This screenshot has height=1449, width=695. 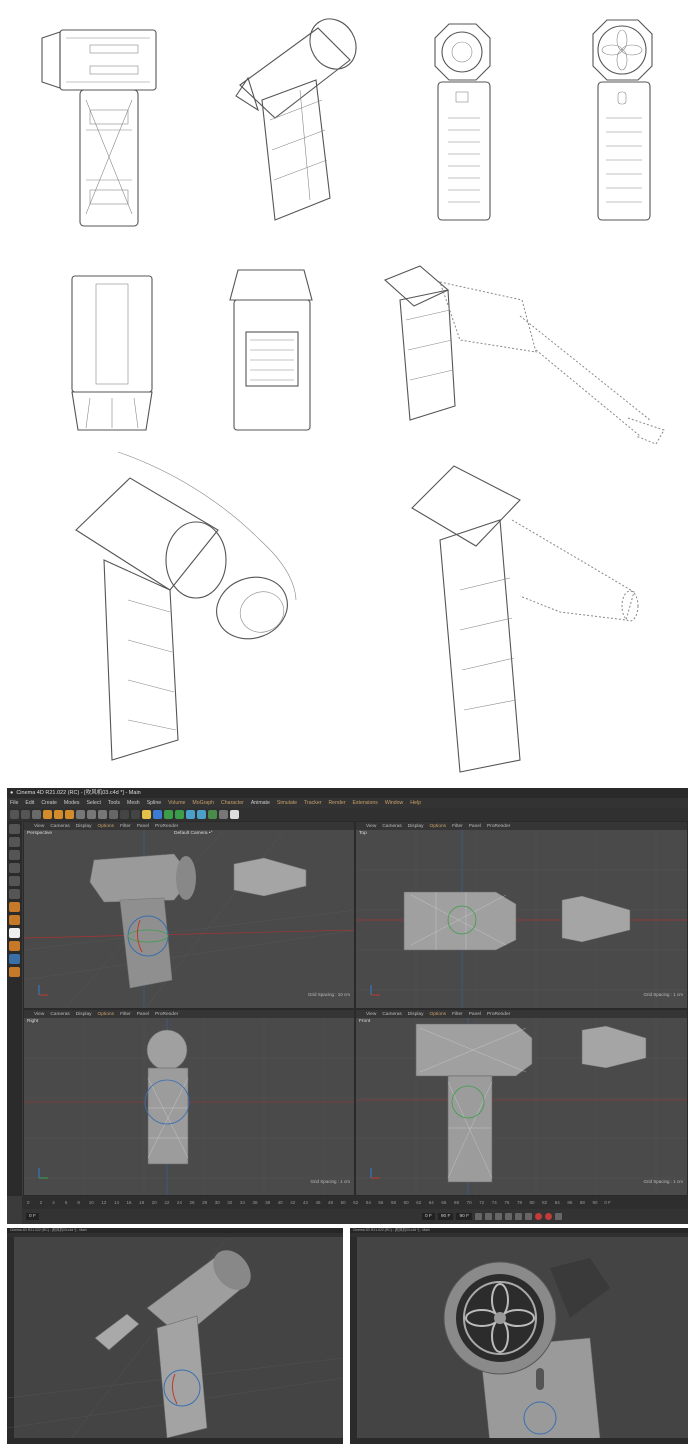 I want to click on play-icon, so click(x=509, y=1216).